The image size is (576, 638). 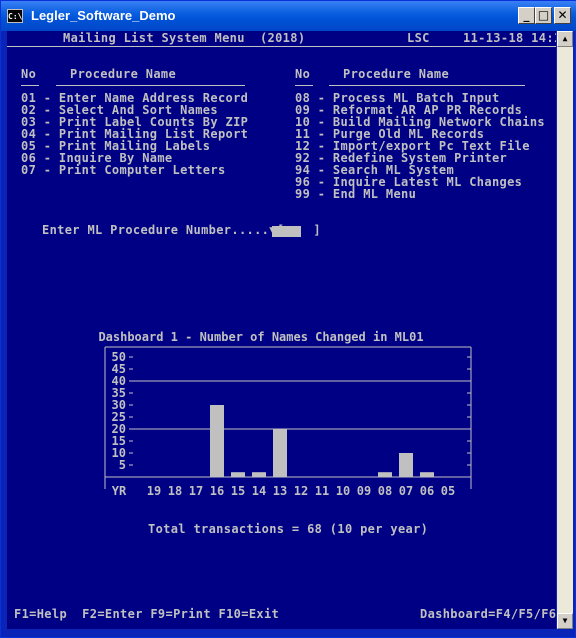 I want to click on x-tick-label: 13, so click(x=280, y=491).